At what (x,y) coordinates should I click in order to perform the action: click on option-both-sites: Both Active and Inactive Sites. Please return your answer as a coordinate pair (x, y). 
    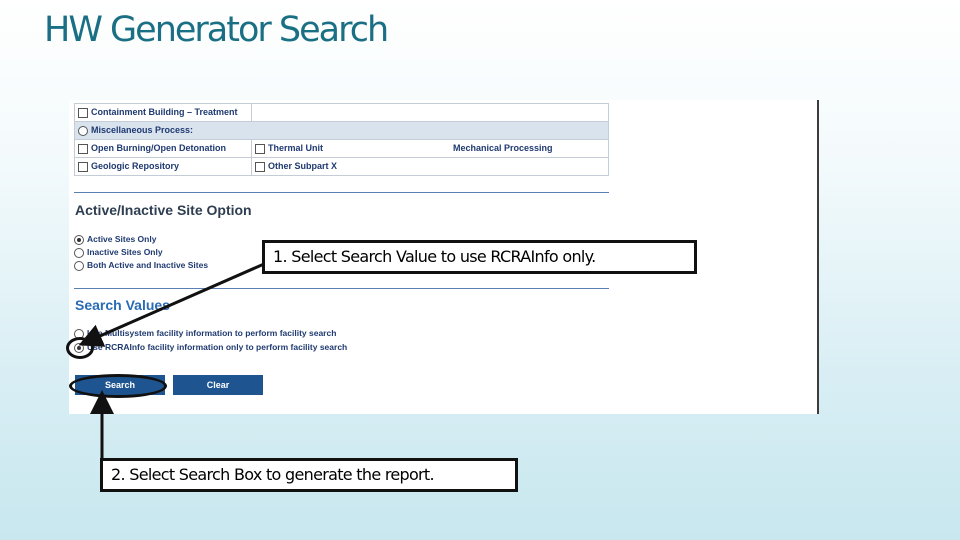
    Looking at the image, I should click on (141, 265).